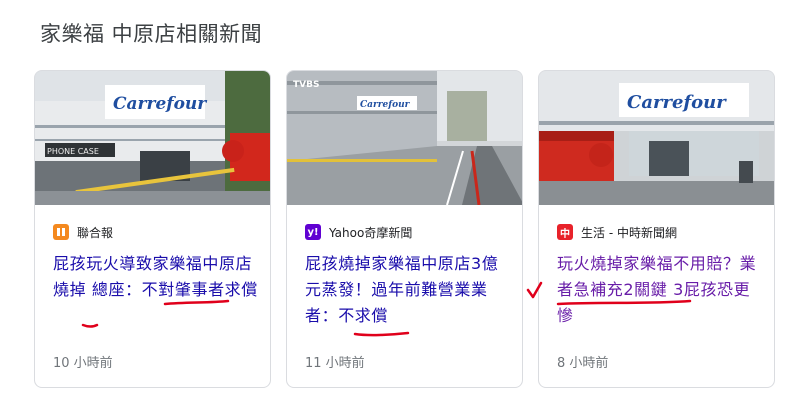 The image size is (788, 400). I want to click on news-time-1: 10 小時前, so click(83, 363).